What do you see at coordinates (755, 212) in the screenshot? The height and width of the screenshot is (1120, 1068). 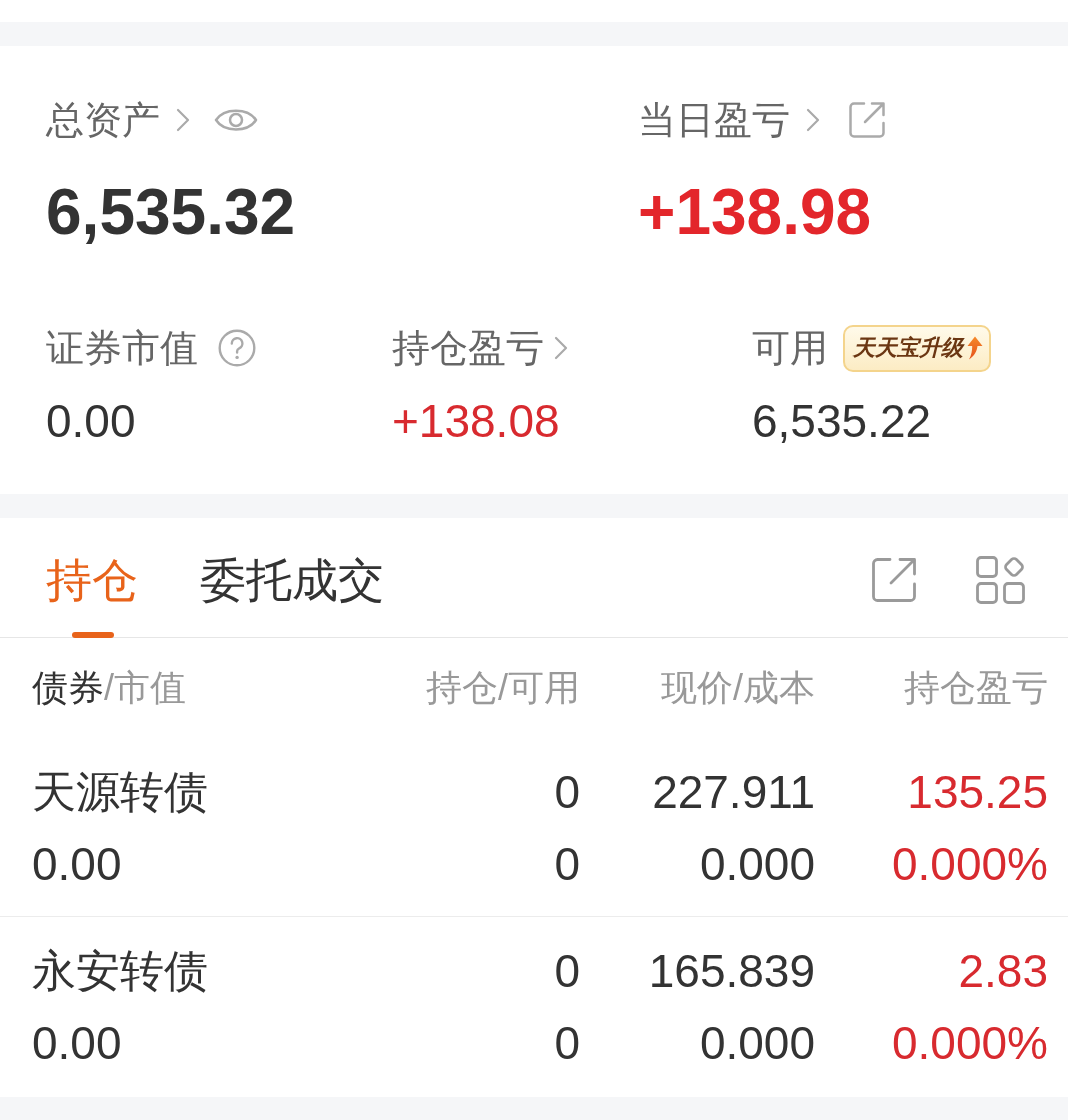 I see `metric-value: +138.98` at bounding box center [755, 212].